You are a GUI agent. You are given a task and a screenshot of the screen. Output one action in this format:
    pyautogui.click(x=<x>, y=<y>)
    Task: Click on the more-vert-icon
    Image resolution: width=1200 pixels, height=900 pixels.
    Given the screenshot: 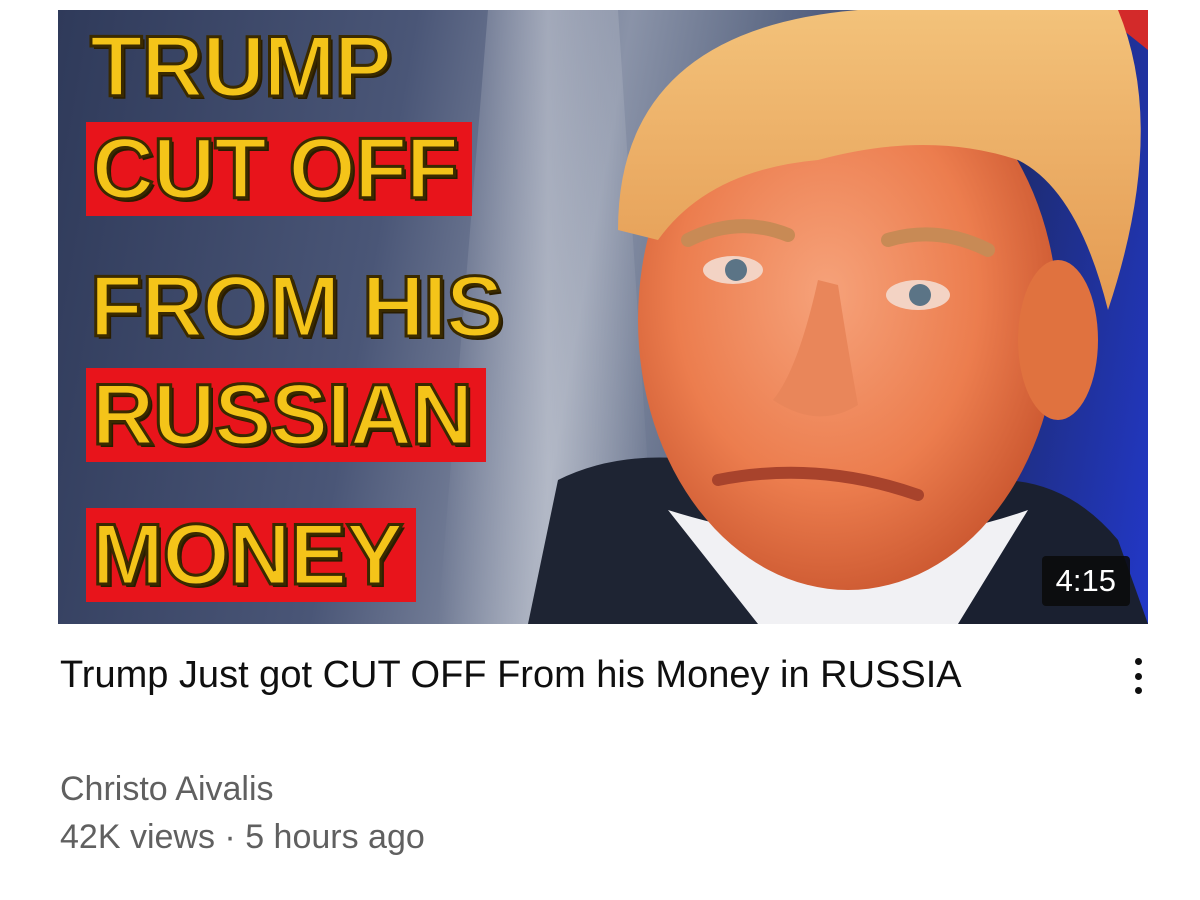 What is the action you would take?
    pyautogui.click(x=1138, y=676)
    